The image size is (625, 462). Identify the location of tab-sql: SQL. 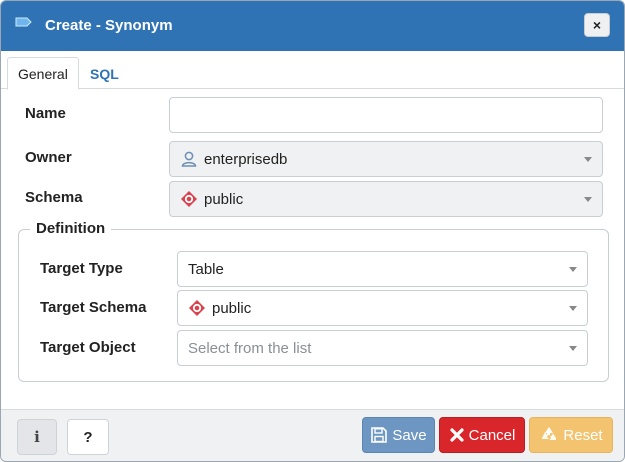
(104, 73).